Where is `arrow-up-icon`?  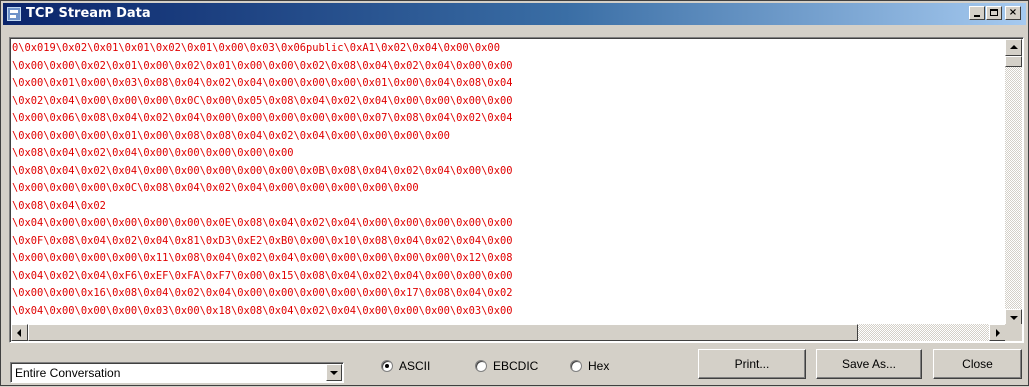
arrow-up-icon is located at coordinates (1014, 47).